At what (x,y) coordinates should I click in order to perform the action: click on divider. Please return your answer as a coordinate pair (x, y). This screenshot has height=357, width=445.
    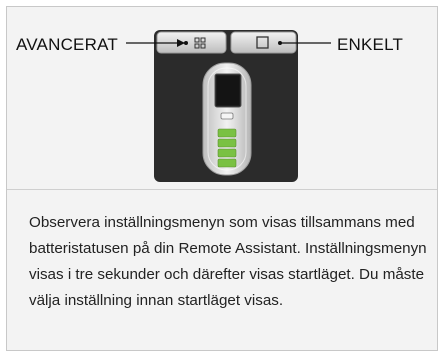
    Looking at the image, I should click on (222, 189).